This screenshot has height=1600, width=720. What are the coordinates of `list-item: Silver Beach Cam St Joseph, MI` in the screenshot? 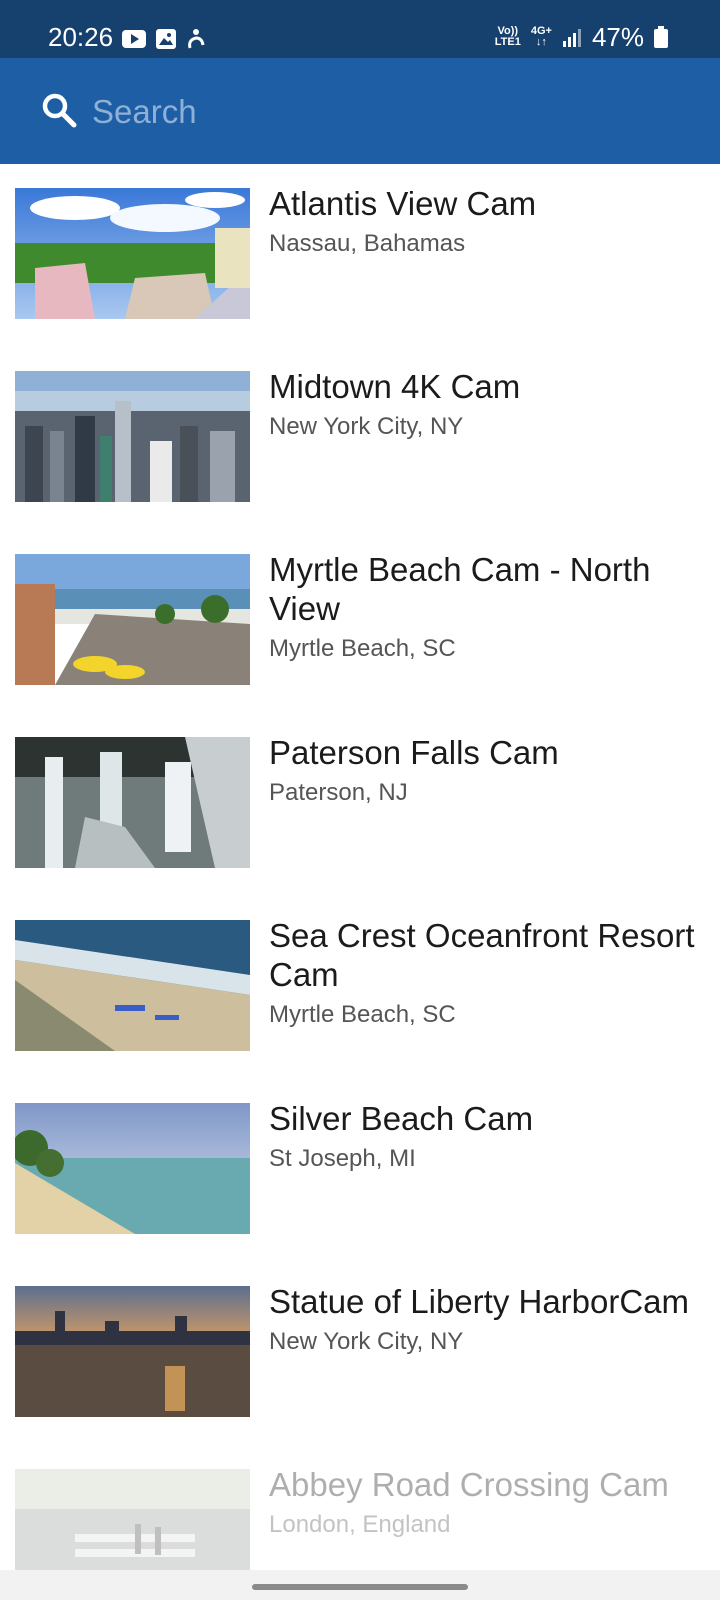 It's located at (360, 1170).